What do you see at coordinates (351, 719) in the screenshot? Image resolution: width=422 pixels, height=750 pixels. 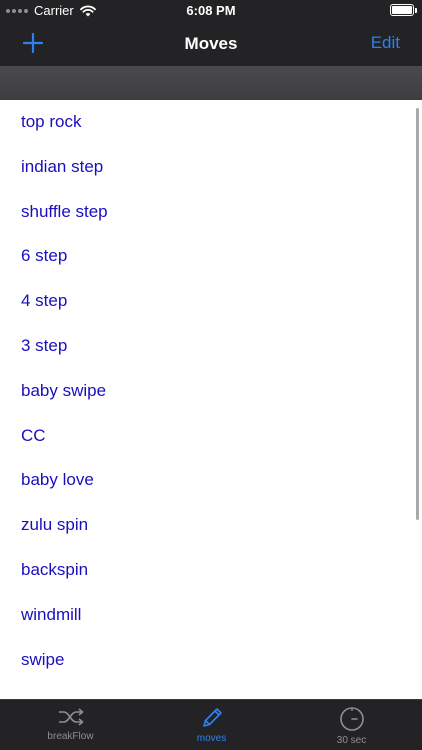 I see `timer-icon` at bounding box center [351, 719].